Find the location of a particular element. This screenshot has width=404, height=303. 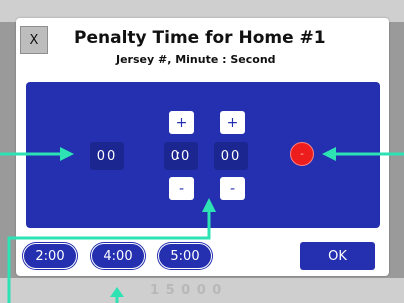

close-button: X is located at coordinates (34, 40).